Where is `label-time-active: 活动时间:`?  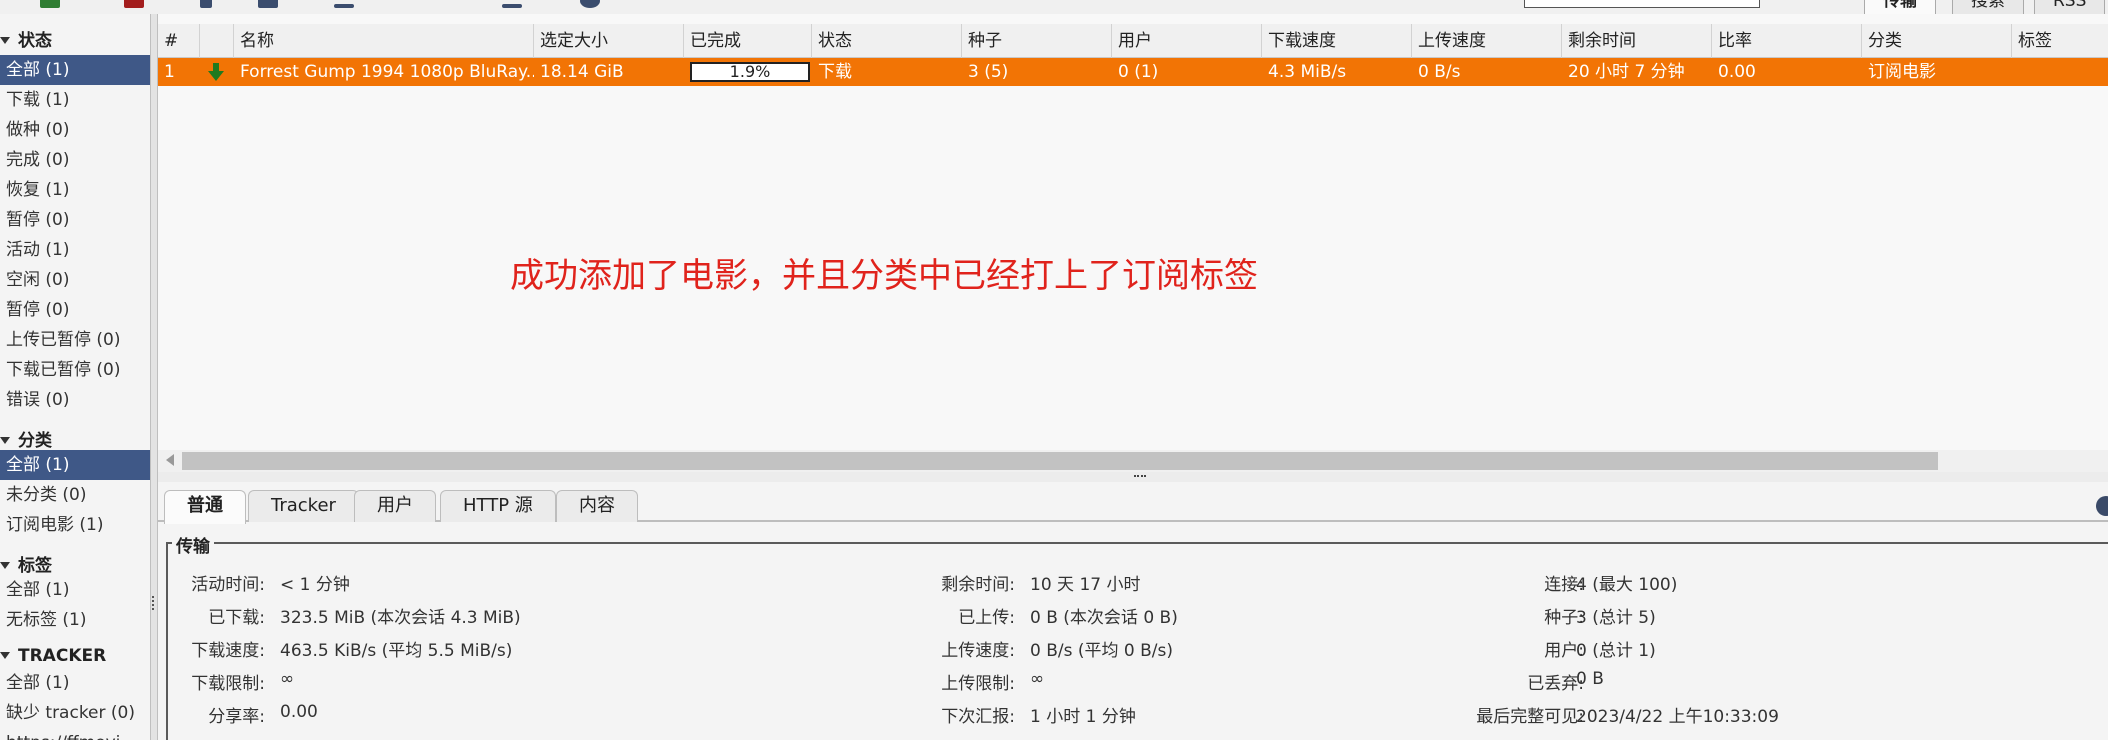
label-time-active: 活动时间: is located at coordinates (228, 585).